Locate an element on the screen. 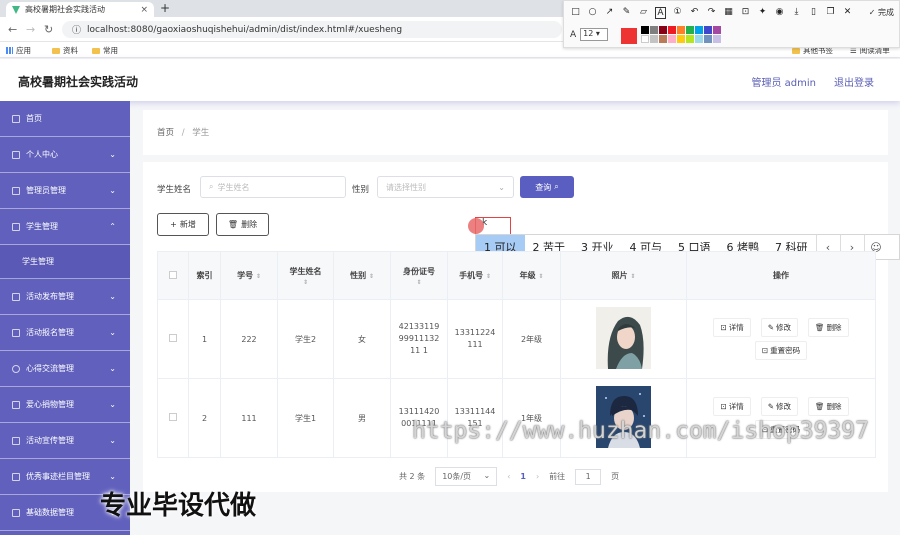  page-number: 1 is located at coordinates (523, 476).